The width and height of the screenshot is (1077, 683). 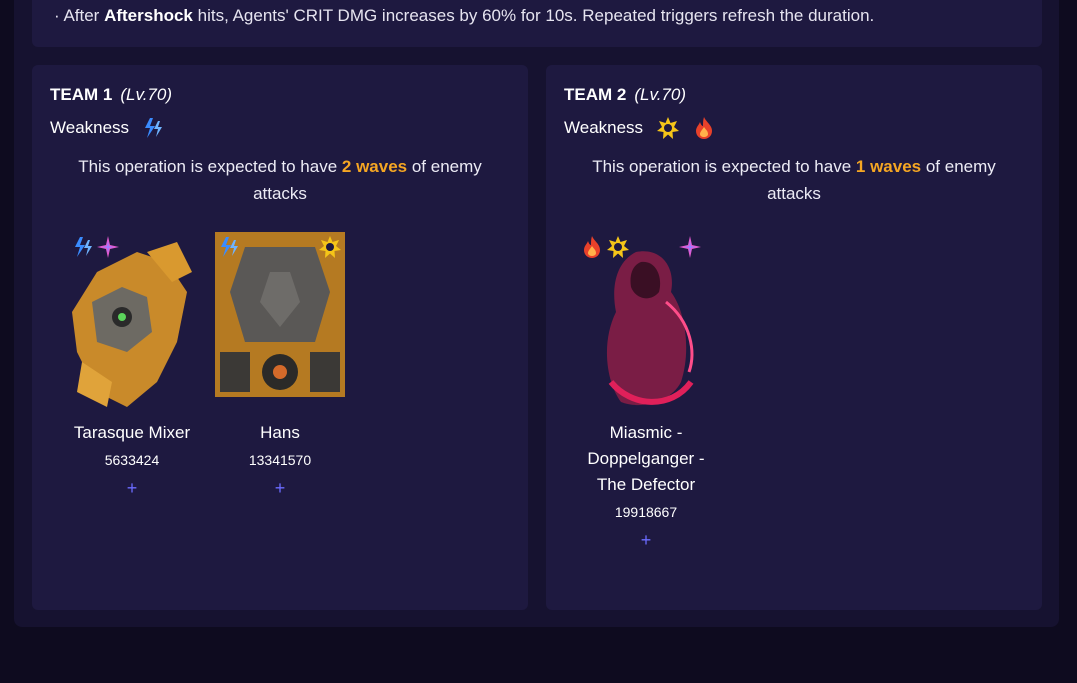 I want to click on enemy-name: Tarasque Mixer, so click(x=132, y=432).